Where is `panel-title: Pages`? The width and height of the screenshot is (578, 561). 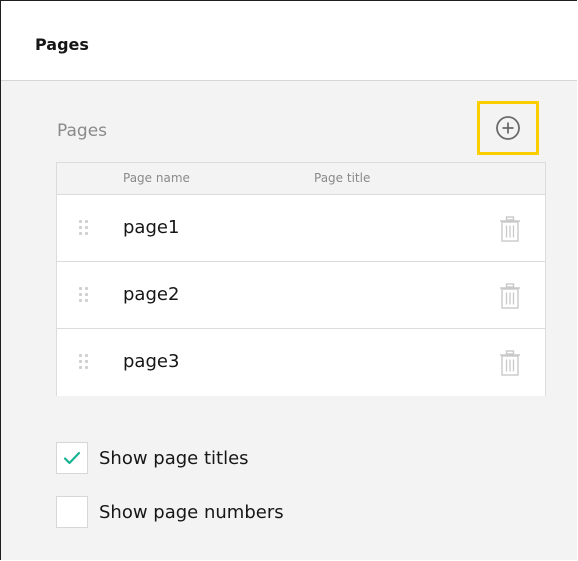 panel-title: Pages is located at coordinates (62, 44).